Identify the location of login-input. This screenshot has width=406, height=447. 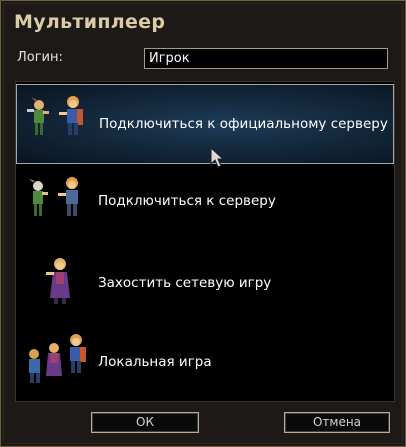
(266, 58).